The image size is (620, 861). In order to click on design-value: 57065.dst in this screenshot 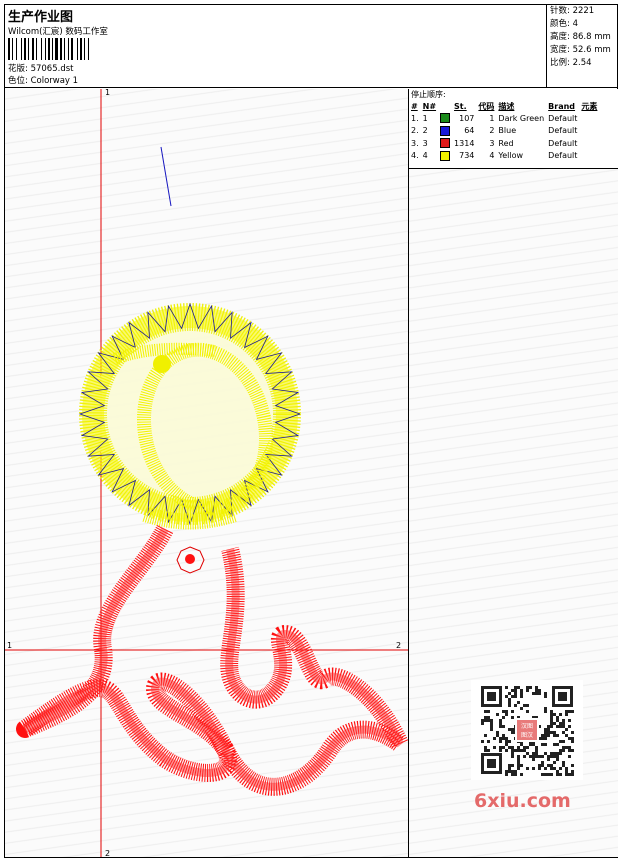, I will do `click(52, 69)`.